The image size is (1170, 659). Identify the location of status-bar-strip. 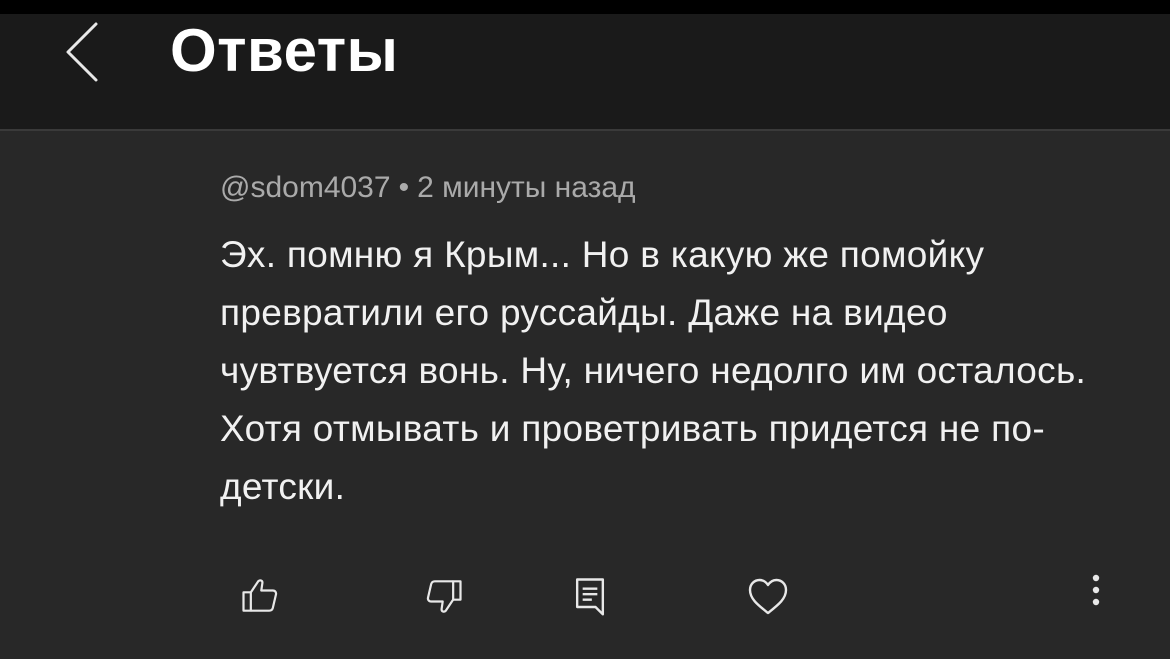
(585, 7).